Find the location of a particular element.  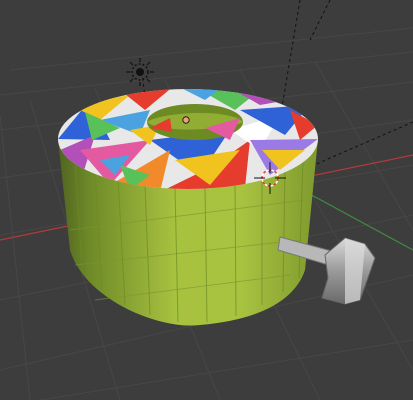

origin-dot-icon is located at coordinates (186, 120).